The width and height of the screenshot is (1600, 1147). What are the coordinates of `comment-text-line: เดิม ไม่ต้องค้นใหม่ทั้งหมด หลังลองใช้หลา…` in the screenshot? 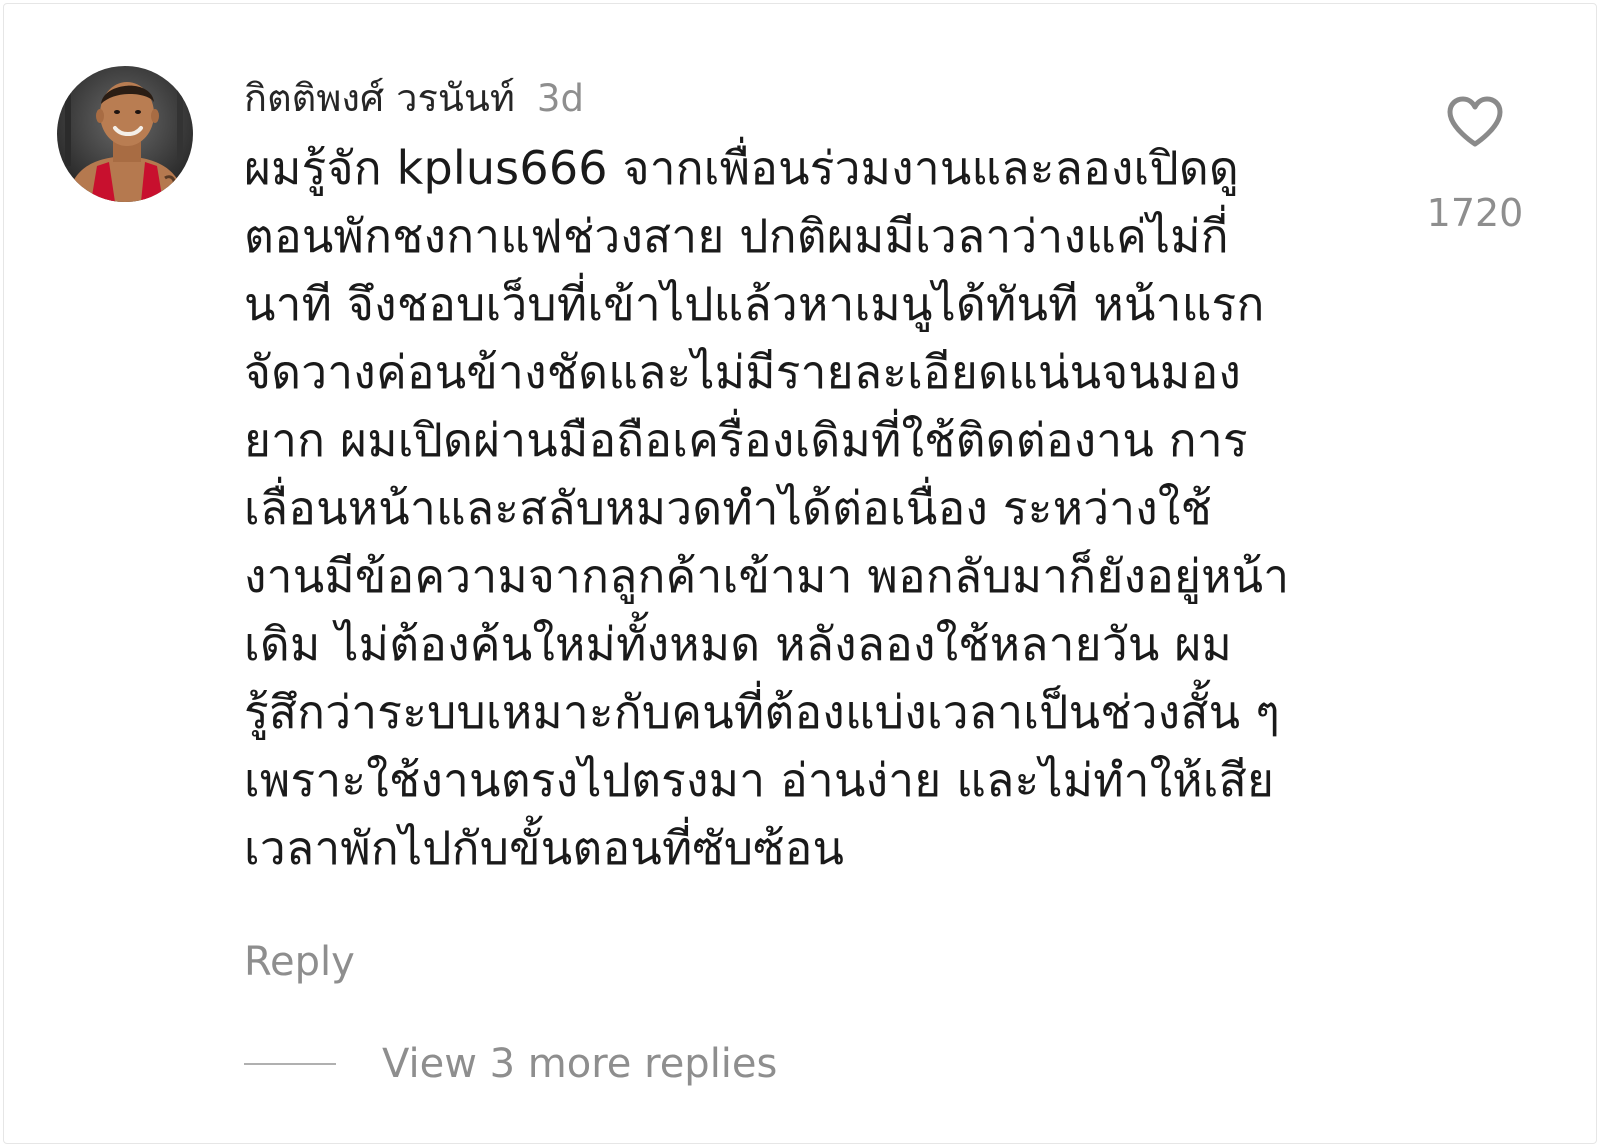 It's located at (738, 644).